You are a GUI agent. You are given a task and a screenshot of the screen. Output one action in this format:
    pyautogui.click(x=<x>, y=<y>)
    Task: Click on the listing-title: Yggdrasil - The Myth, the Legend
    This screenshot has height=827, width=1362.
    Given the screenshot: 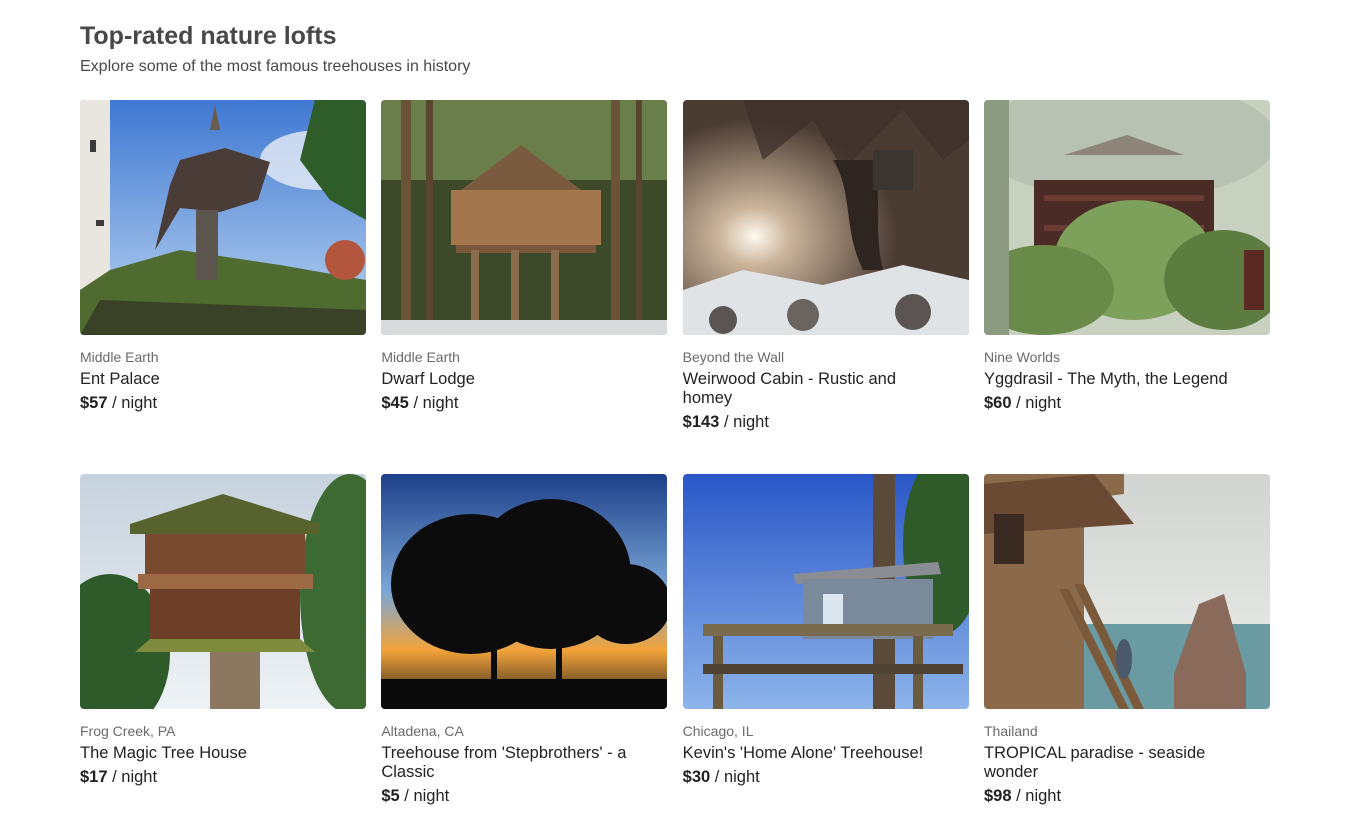 What is the action you would take?
    pyautogui.click(x=1127, y=379)
    